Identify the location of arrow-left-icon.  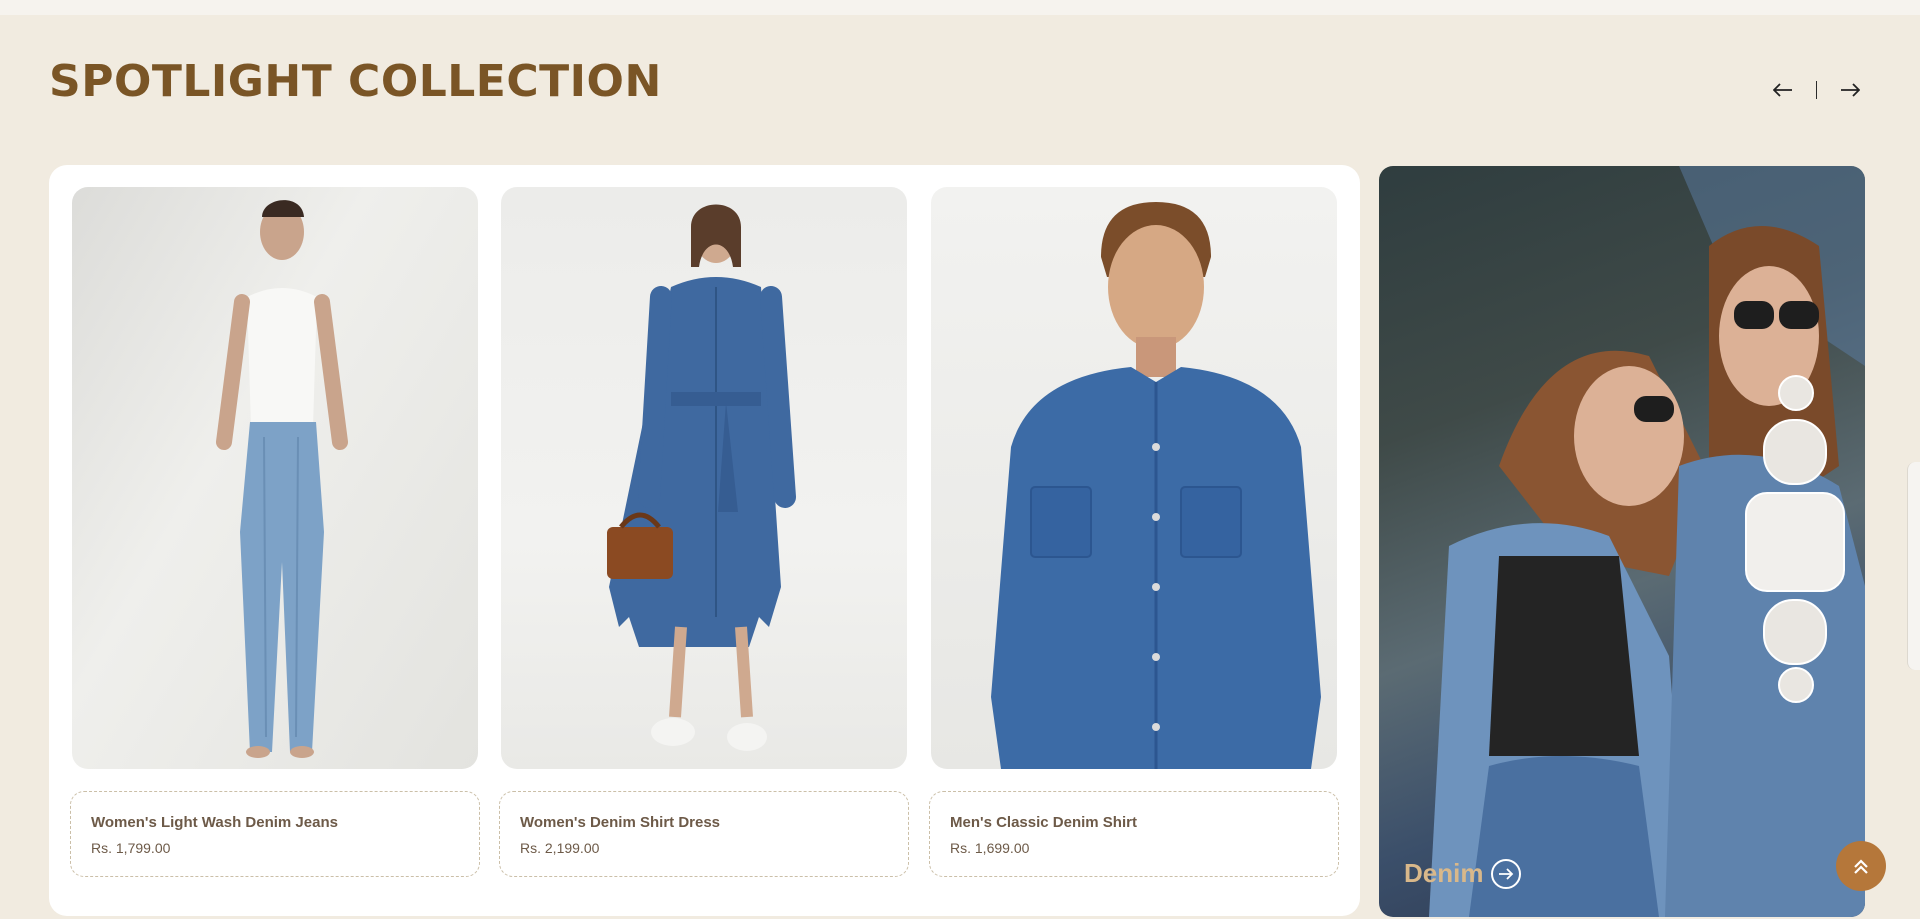
(1782, 90).